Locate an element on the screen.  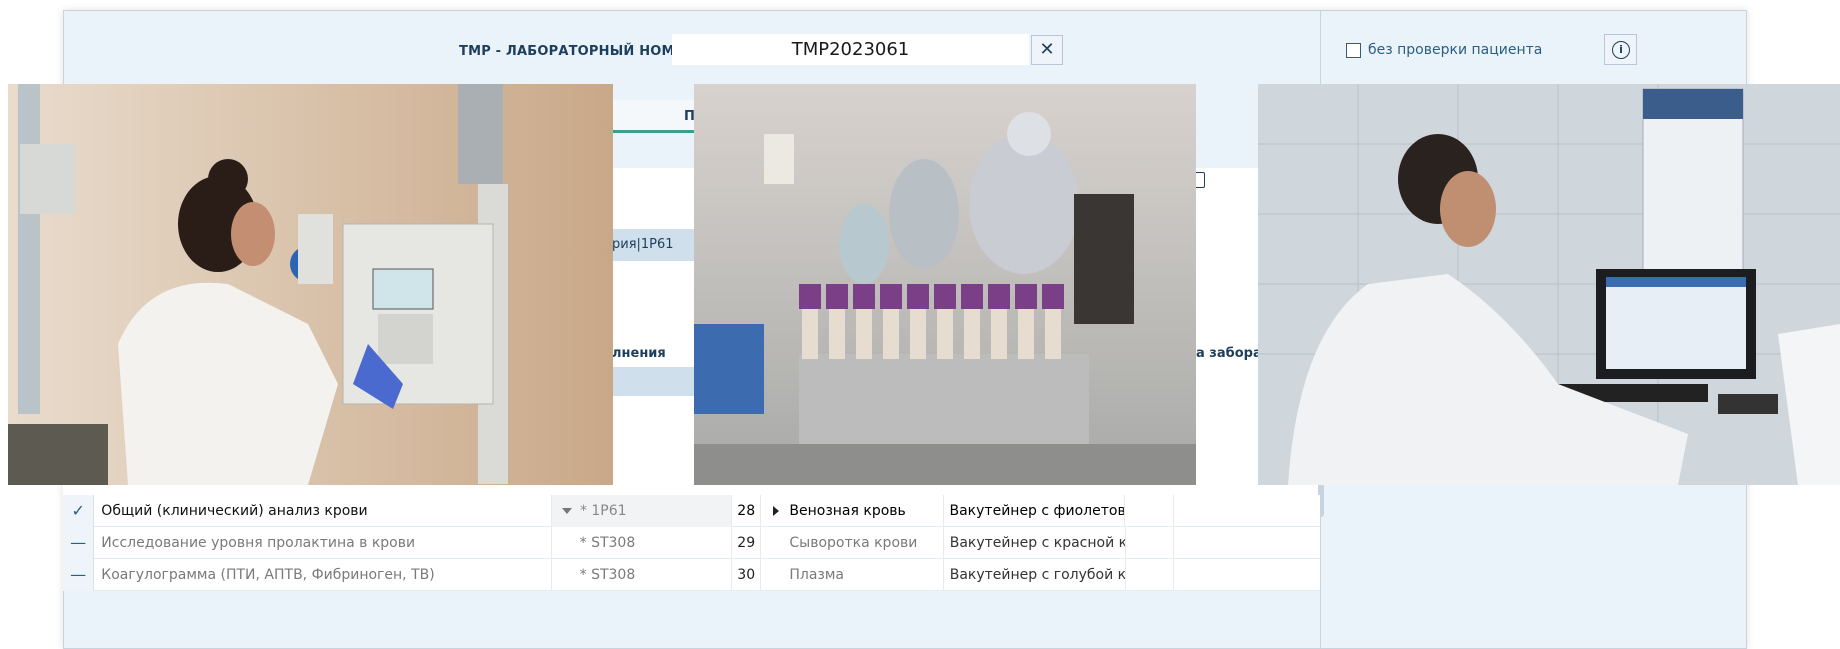
lab-number-label: ТМР - ЛАБОРАТОРНЫЙ НОМЕР: is located at coordinates (579, 51).